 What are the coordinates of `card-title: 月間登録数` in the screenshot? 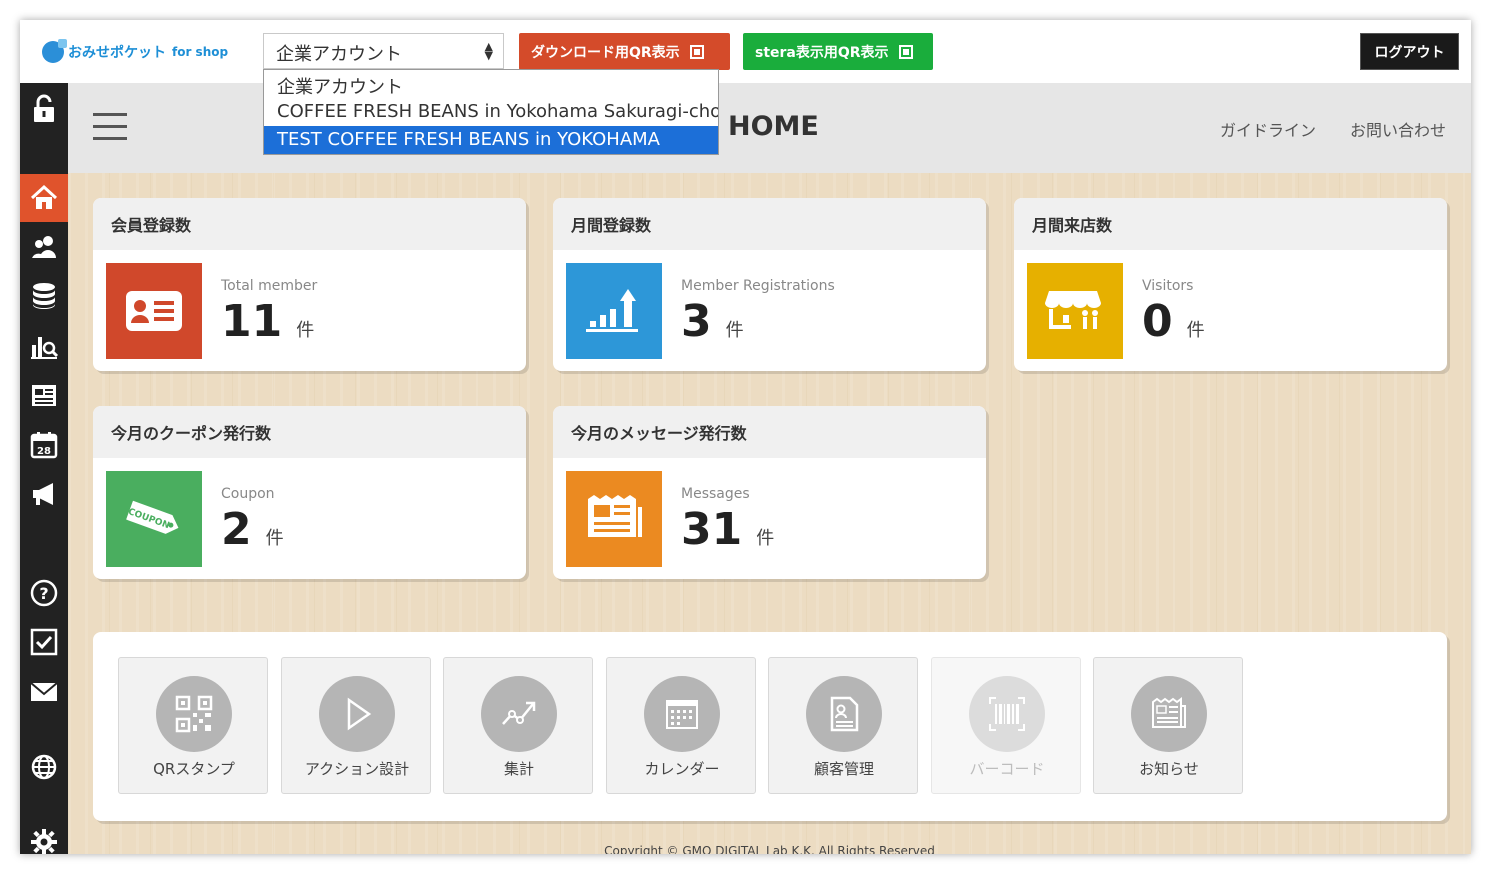 It's located at (769, 224).